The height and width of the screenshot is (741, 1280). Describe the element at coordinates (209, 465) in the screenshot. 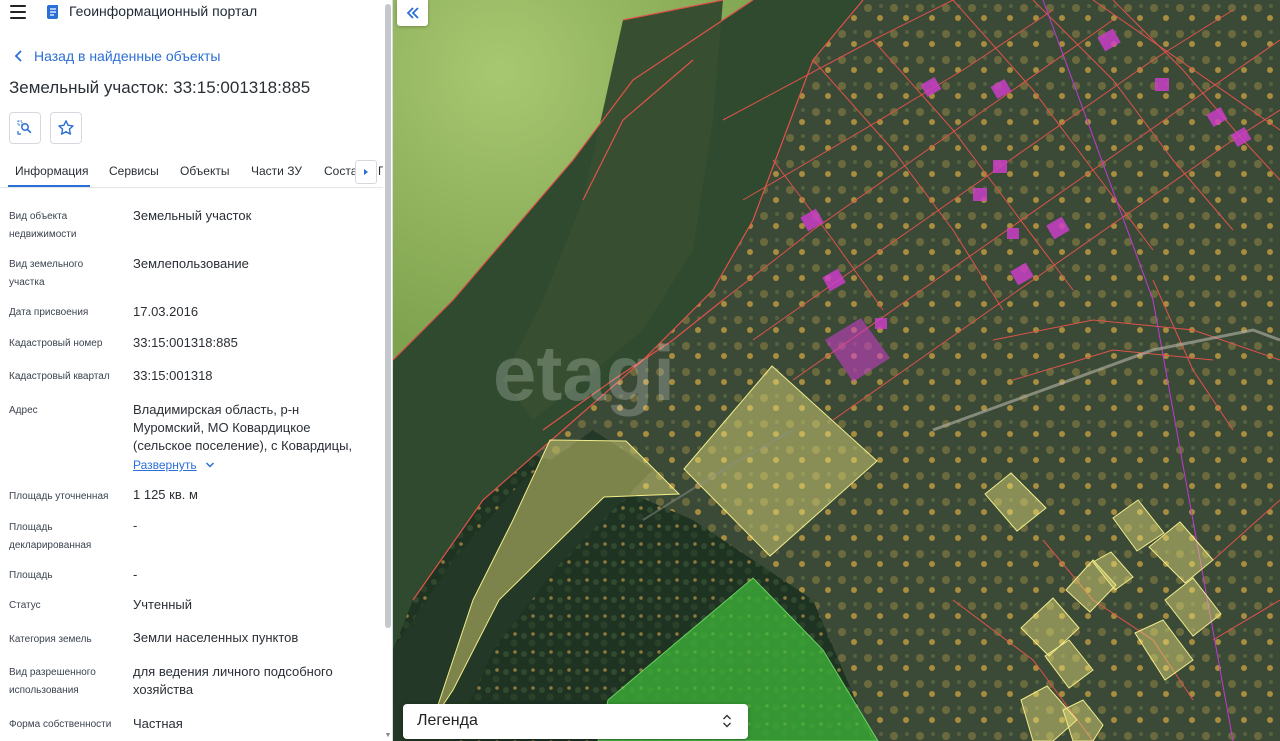

I see `chevron-down-icon` at that location.